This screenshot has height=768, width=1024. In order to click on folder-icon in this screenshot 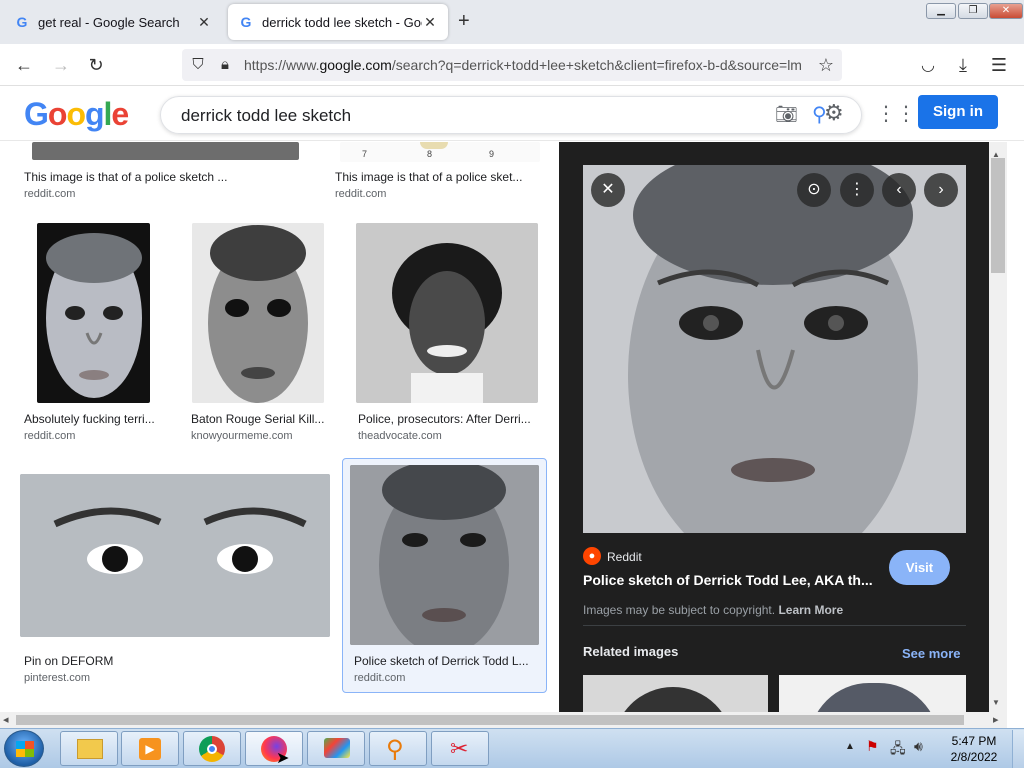, I will do `click(90, 749)`.